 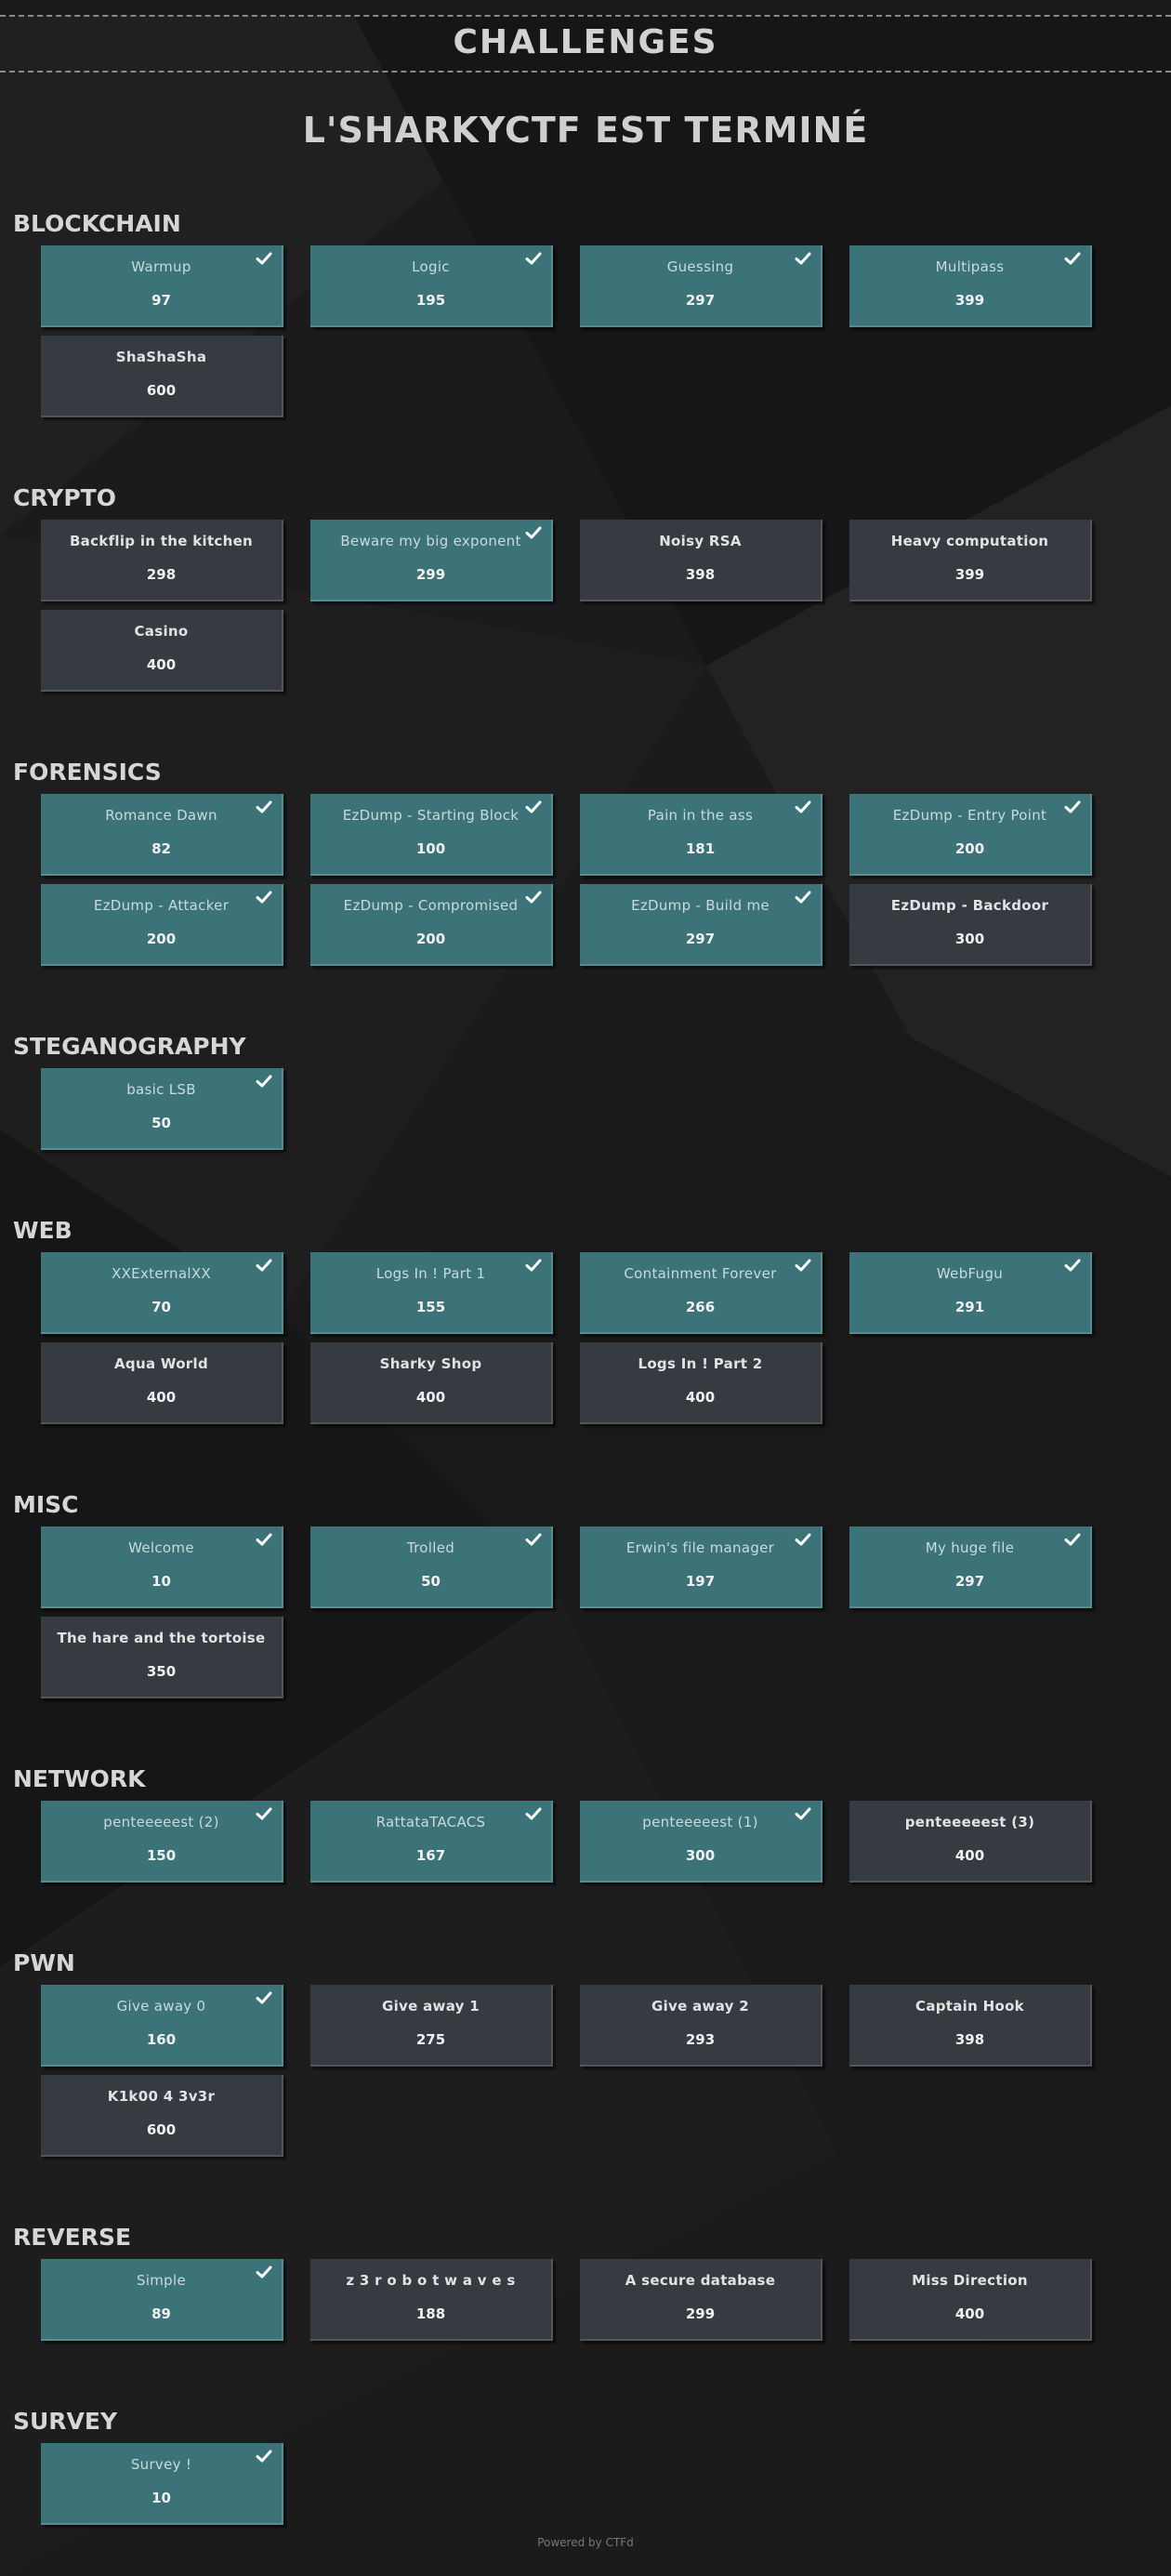 I want to click on challenge-card: Miss Direction 400, so click(x=971, y=2300).